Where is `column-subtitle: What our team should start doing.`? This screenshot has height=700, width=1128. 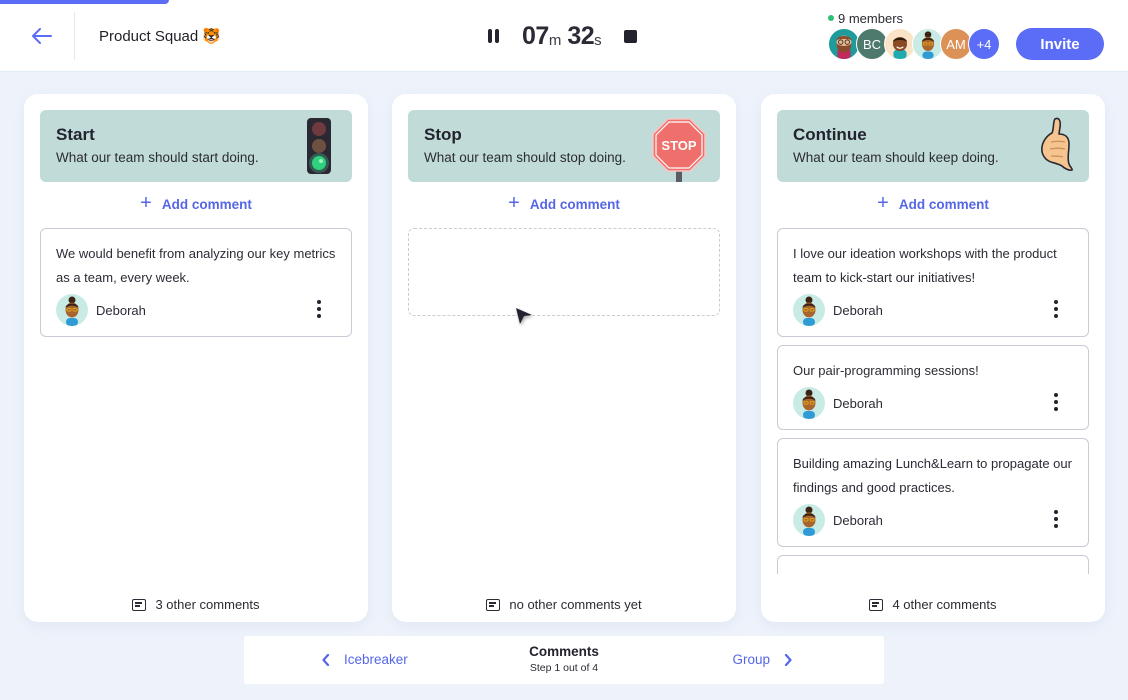 column-subtitle: What our team should start doing. is located at coordinates (157, 157).